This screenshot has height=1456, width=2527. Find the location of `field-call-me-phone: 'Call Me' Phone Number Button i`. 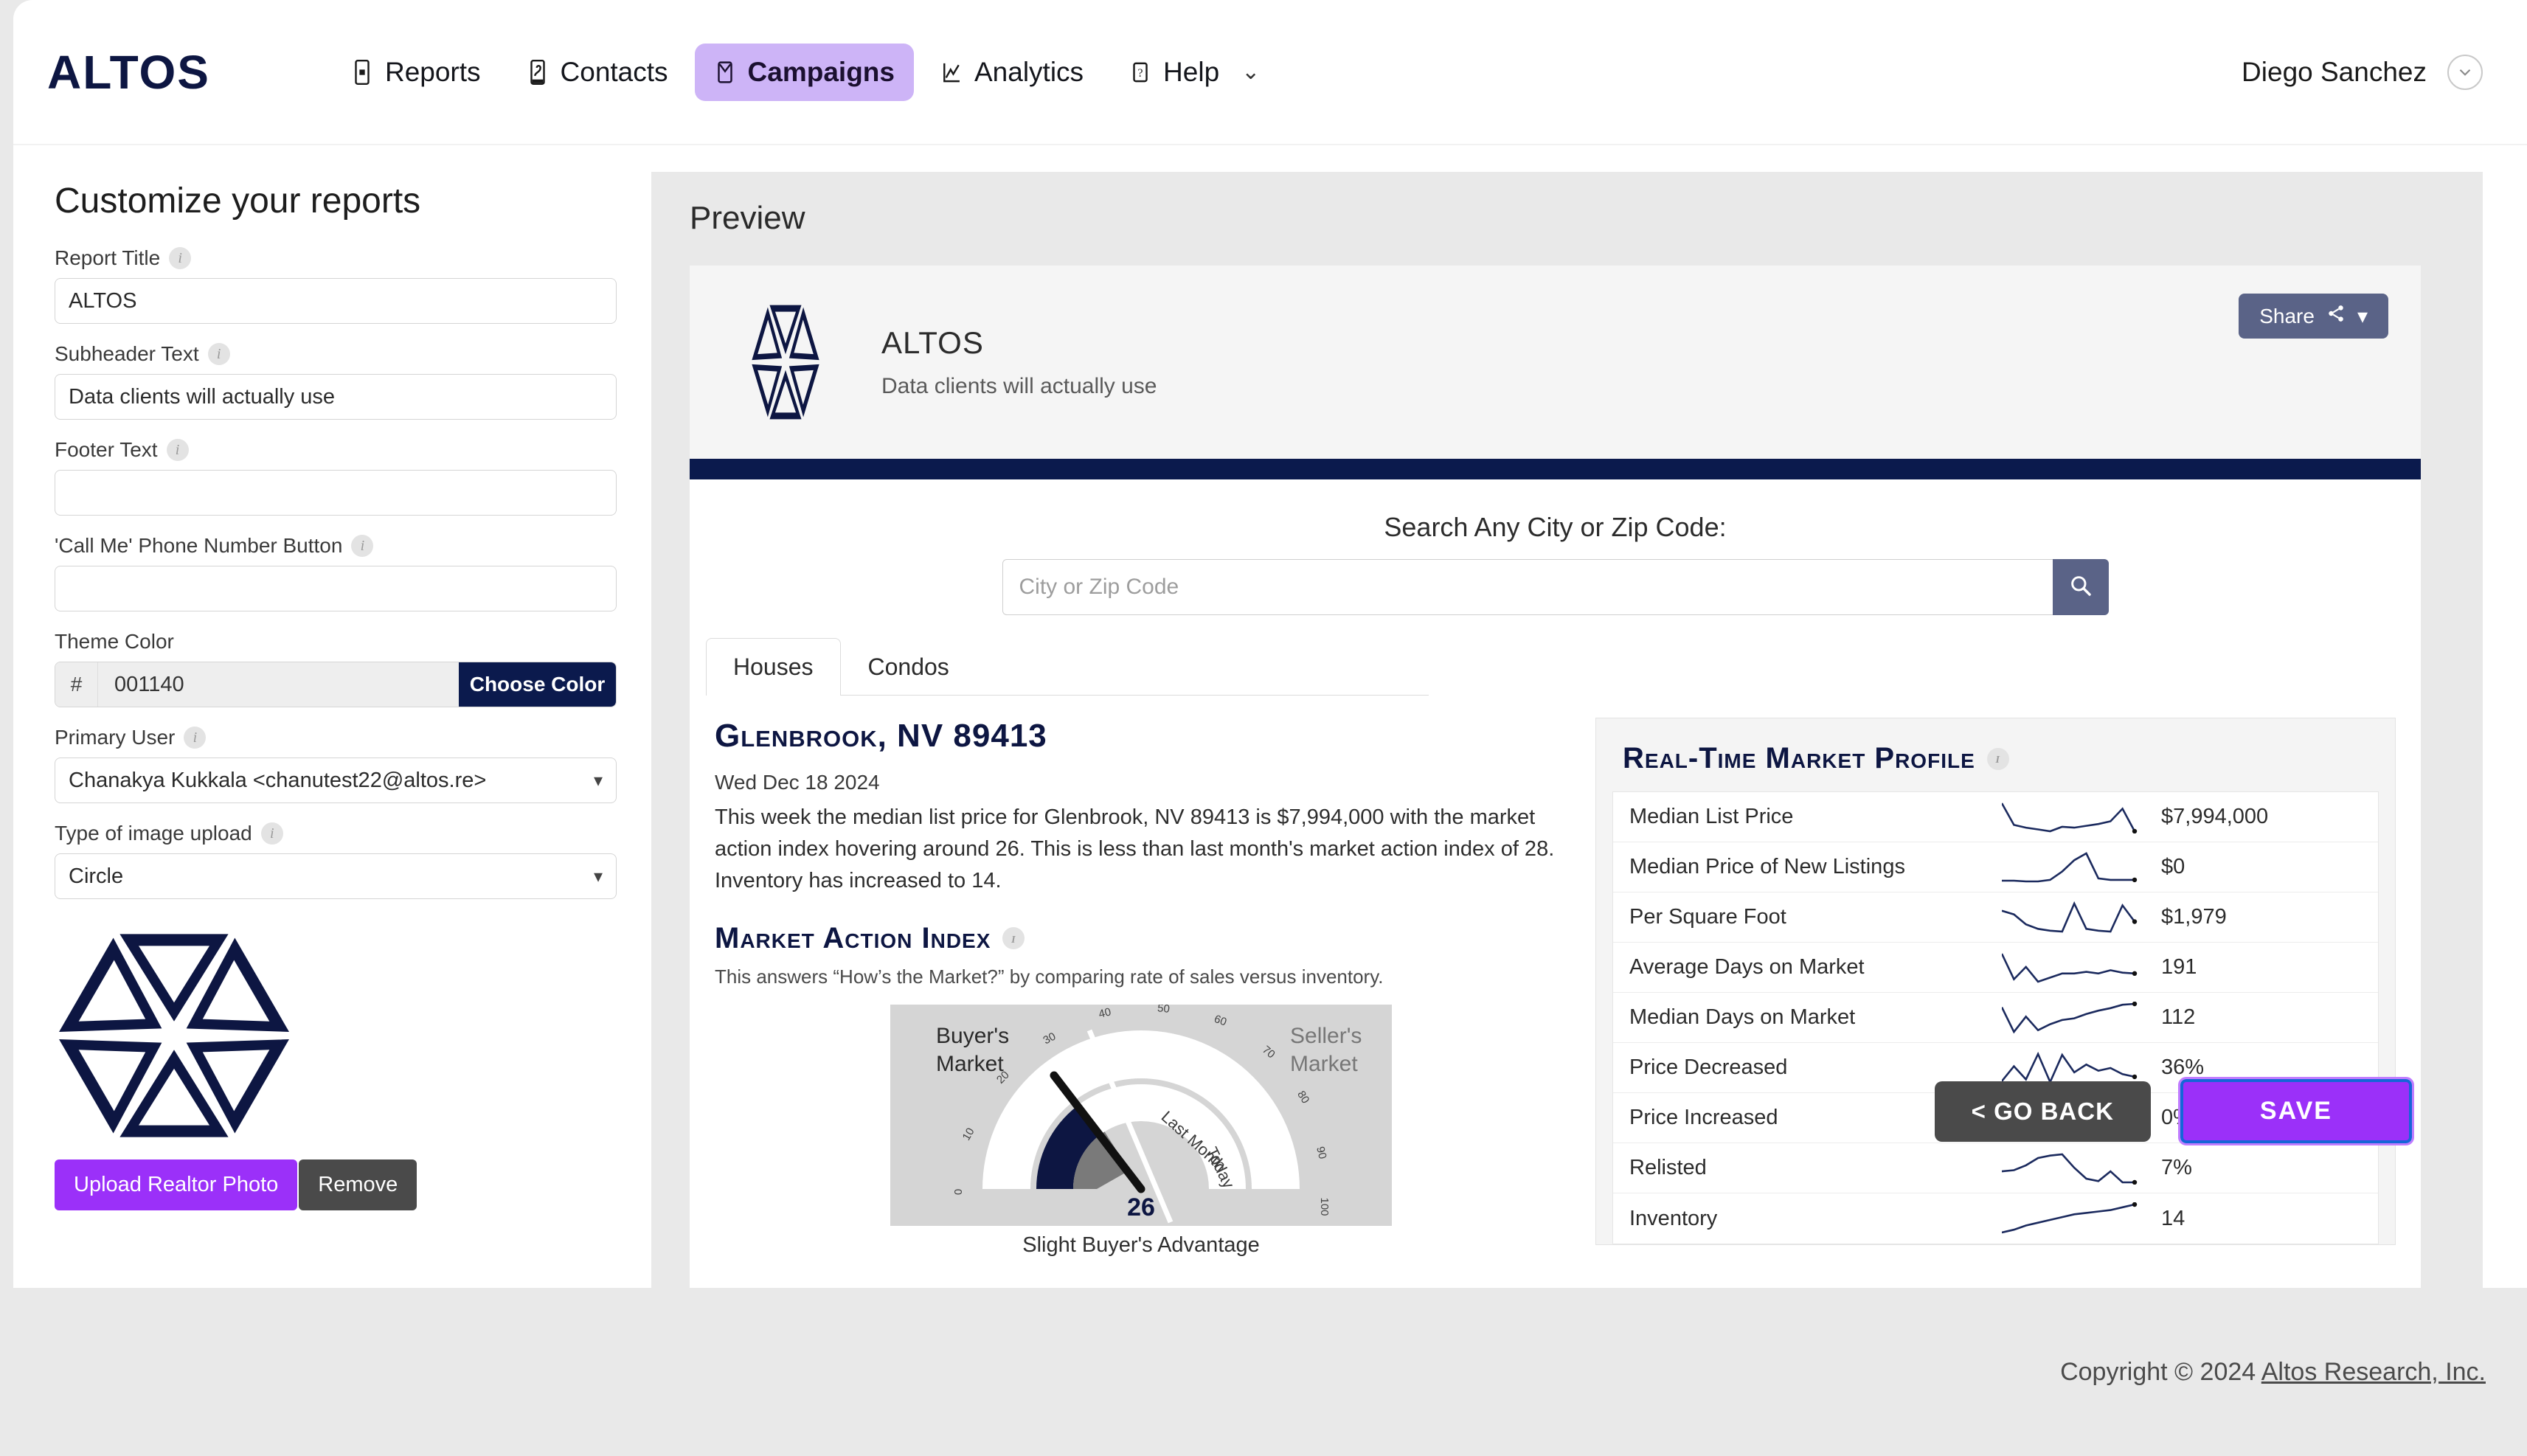

field-call-me-phone: 'Call Me' Phone Number Button i is located at coordinates (336, 572).